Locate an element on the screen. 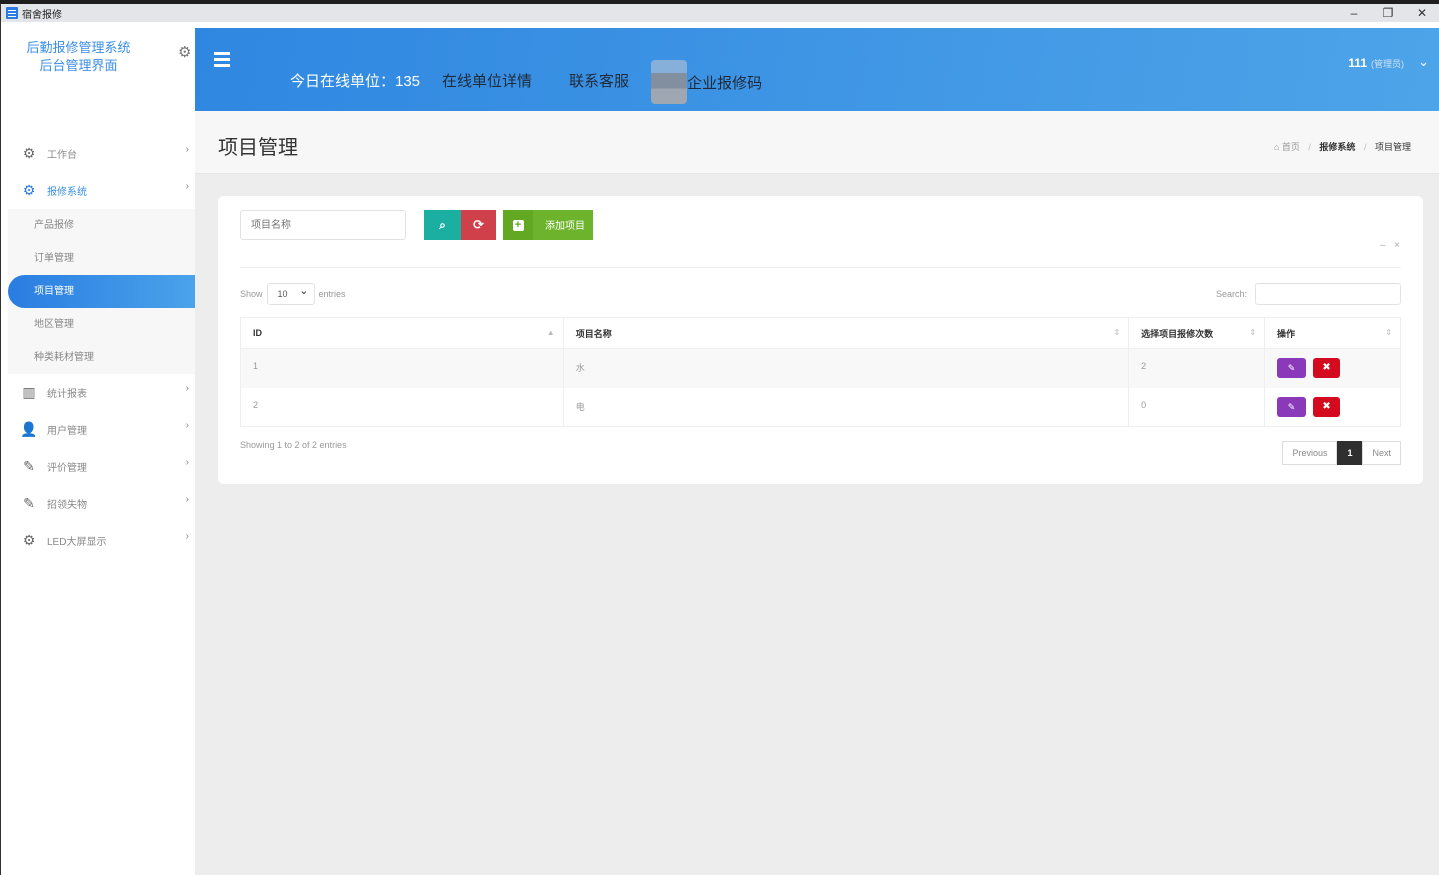 Image resolution: width=1439 pixels, height=875 pixels. project-name-input is located at coordinates (323, 225).